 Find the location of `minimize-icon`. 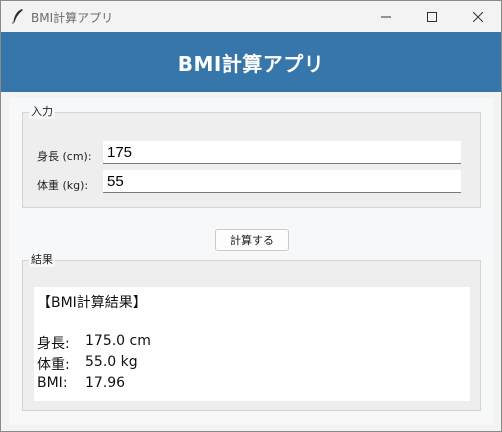

minimize-icon is located at coordinates (386, 16).